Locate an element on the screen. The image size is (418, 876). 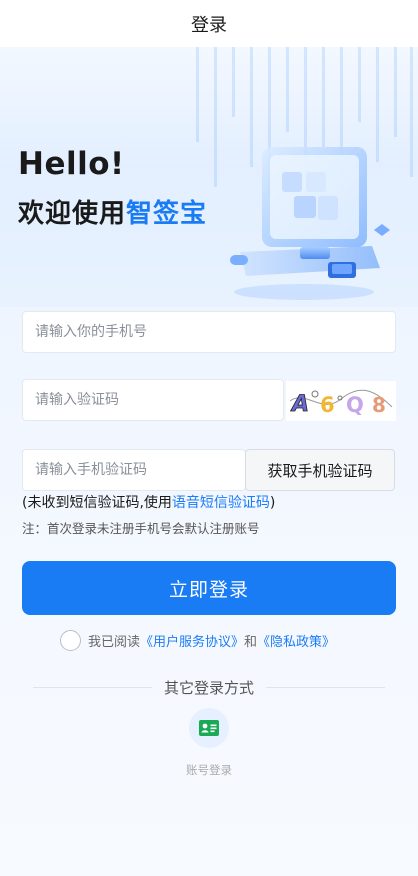
agreement-row: 我已阅读 《用户服务协议》 和 《隐私政策》 is located at coordinates (197, 640).